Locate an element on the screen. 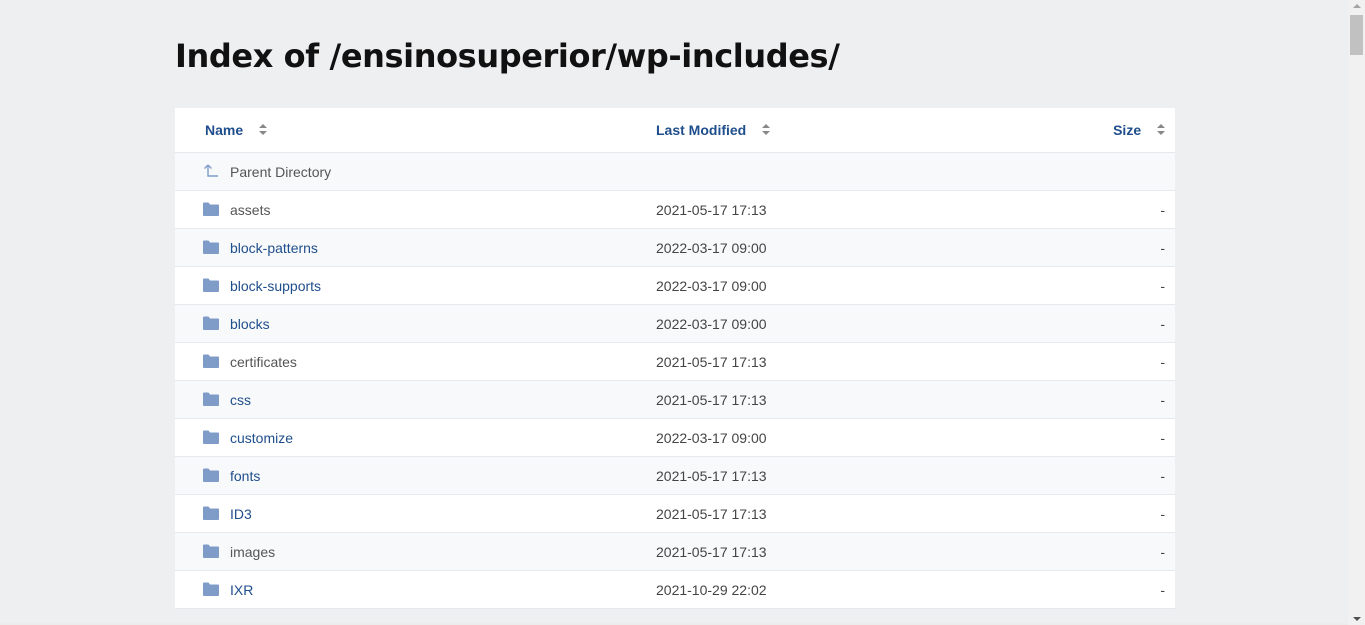 The image size is (1365, 625). table-row: ID3 2021-05-17 17:13 - is located at coordinates (675, 514).